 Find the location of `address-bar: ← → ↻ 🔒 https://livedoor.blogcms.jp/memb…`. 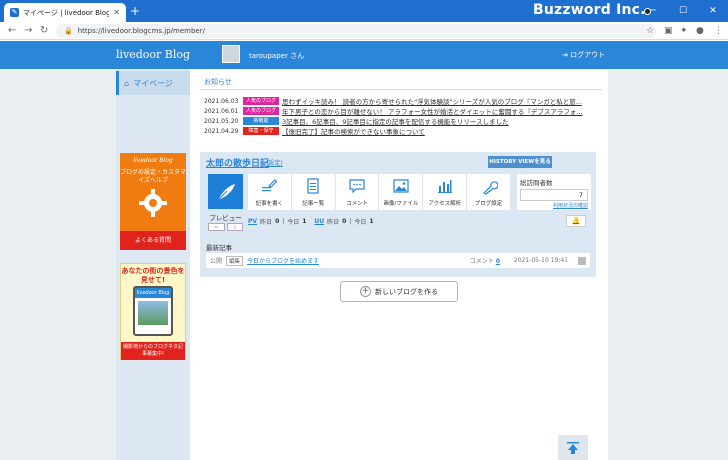

address-bar: ← → ↻ 🔒 https://livedoor.blogcms.jp/memb… is located at coordinates (364, 31).